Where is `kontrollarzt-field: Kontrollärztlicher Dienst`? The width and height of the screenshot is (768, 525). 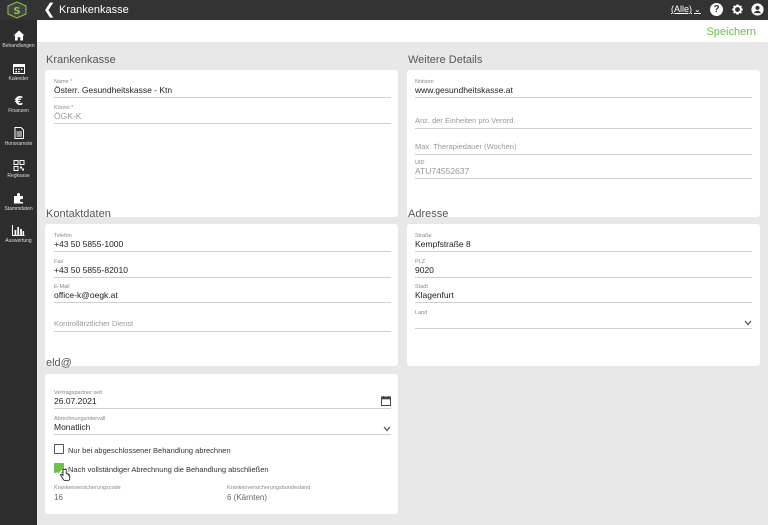
kontrollarzt-field: Kontrollärztlicher Dienst is located at coordinates (222, 323).